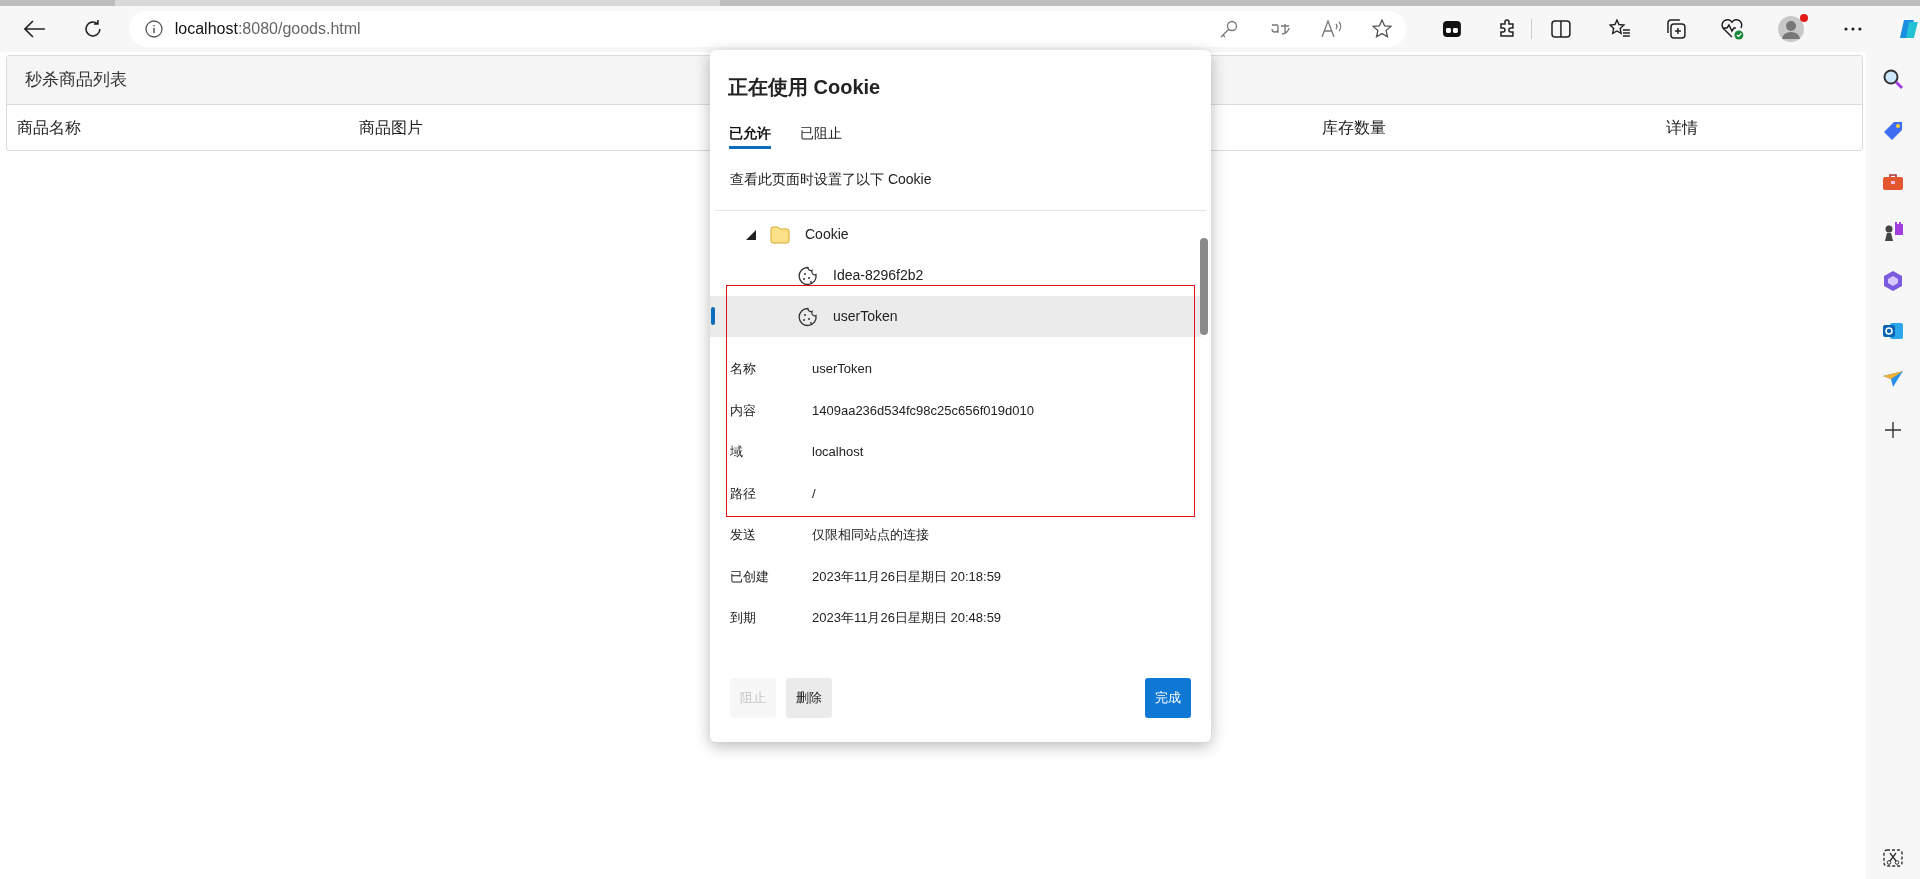 This screenshot has width=1920, height=879. Describe the element at coordinates (955, 275) in the screenshot. I see `tree-item: Idea-8296f2b2` at that location.